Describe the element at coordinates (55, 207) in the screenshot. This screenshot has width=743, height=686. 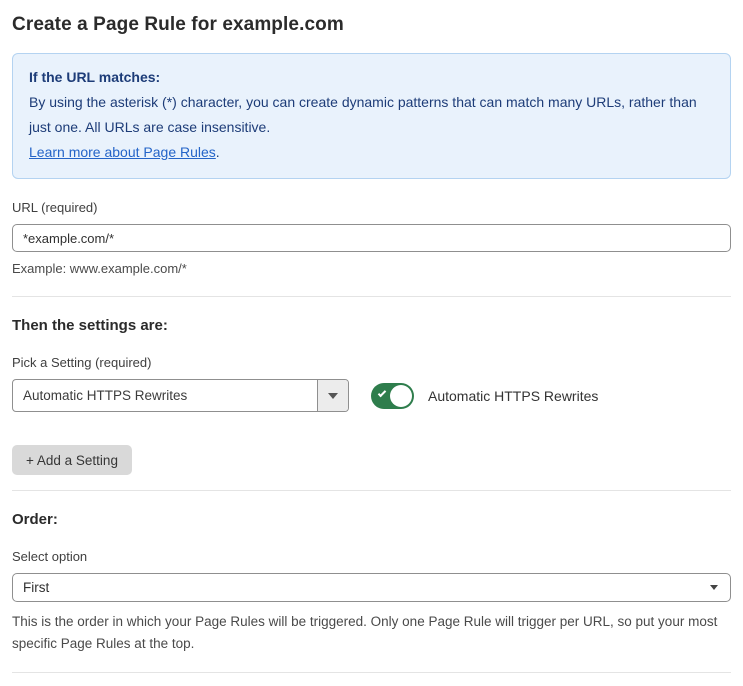
I see `url-field-label: URL (required)` at that location.